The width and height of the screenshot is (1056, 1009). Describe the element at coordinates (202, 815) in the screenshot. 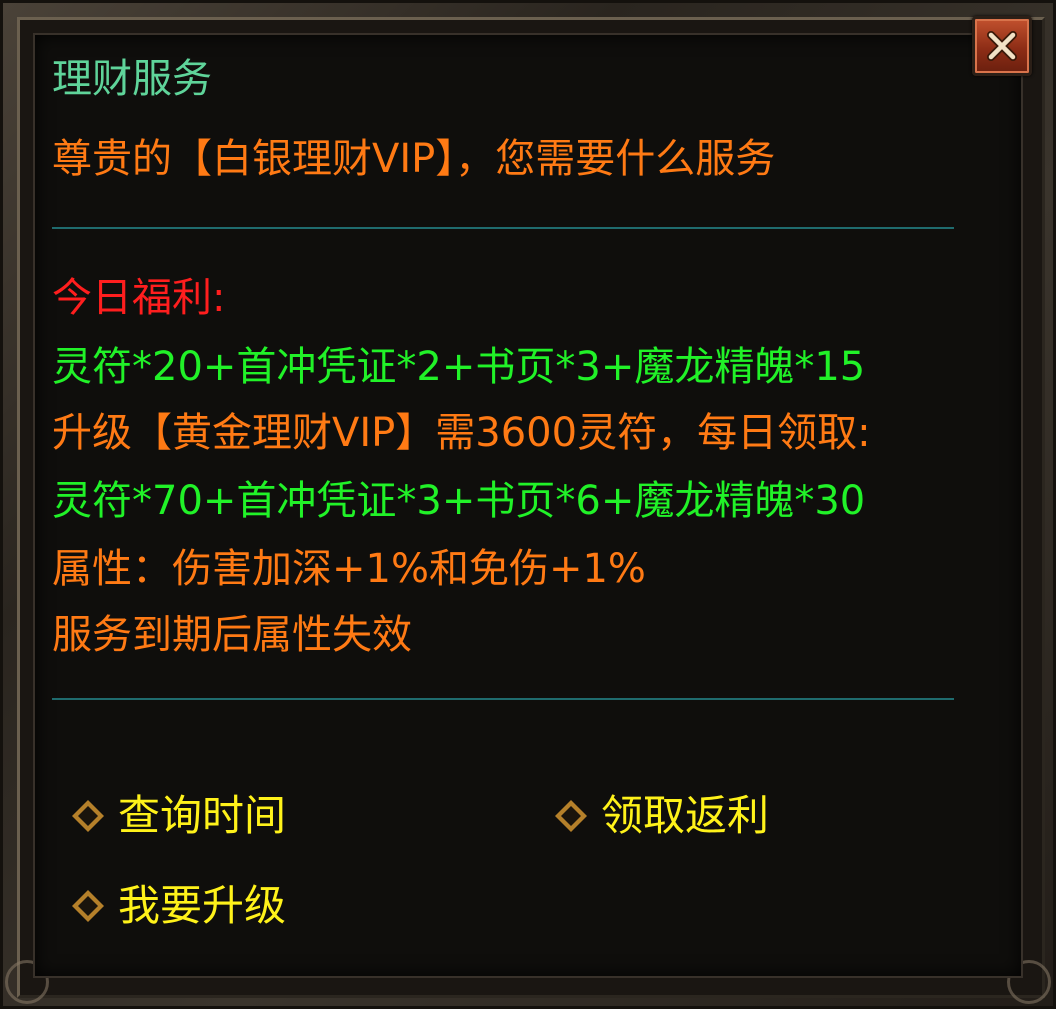

I see `query-time-label: 查询时间` at that location.